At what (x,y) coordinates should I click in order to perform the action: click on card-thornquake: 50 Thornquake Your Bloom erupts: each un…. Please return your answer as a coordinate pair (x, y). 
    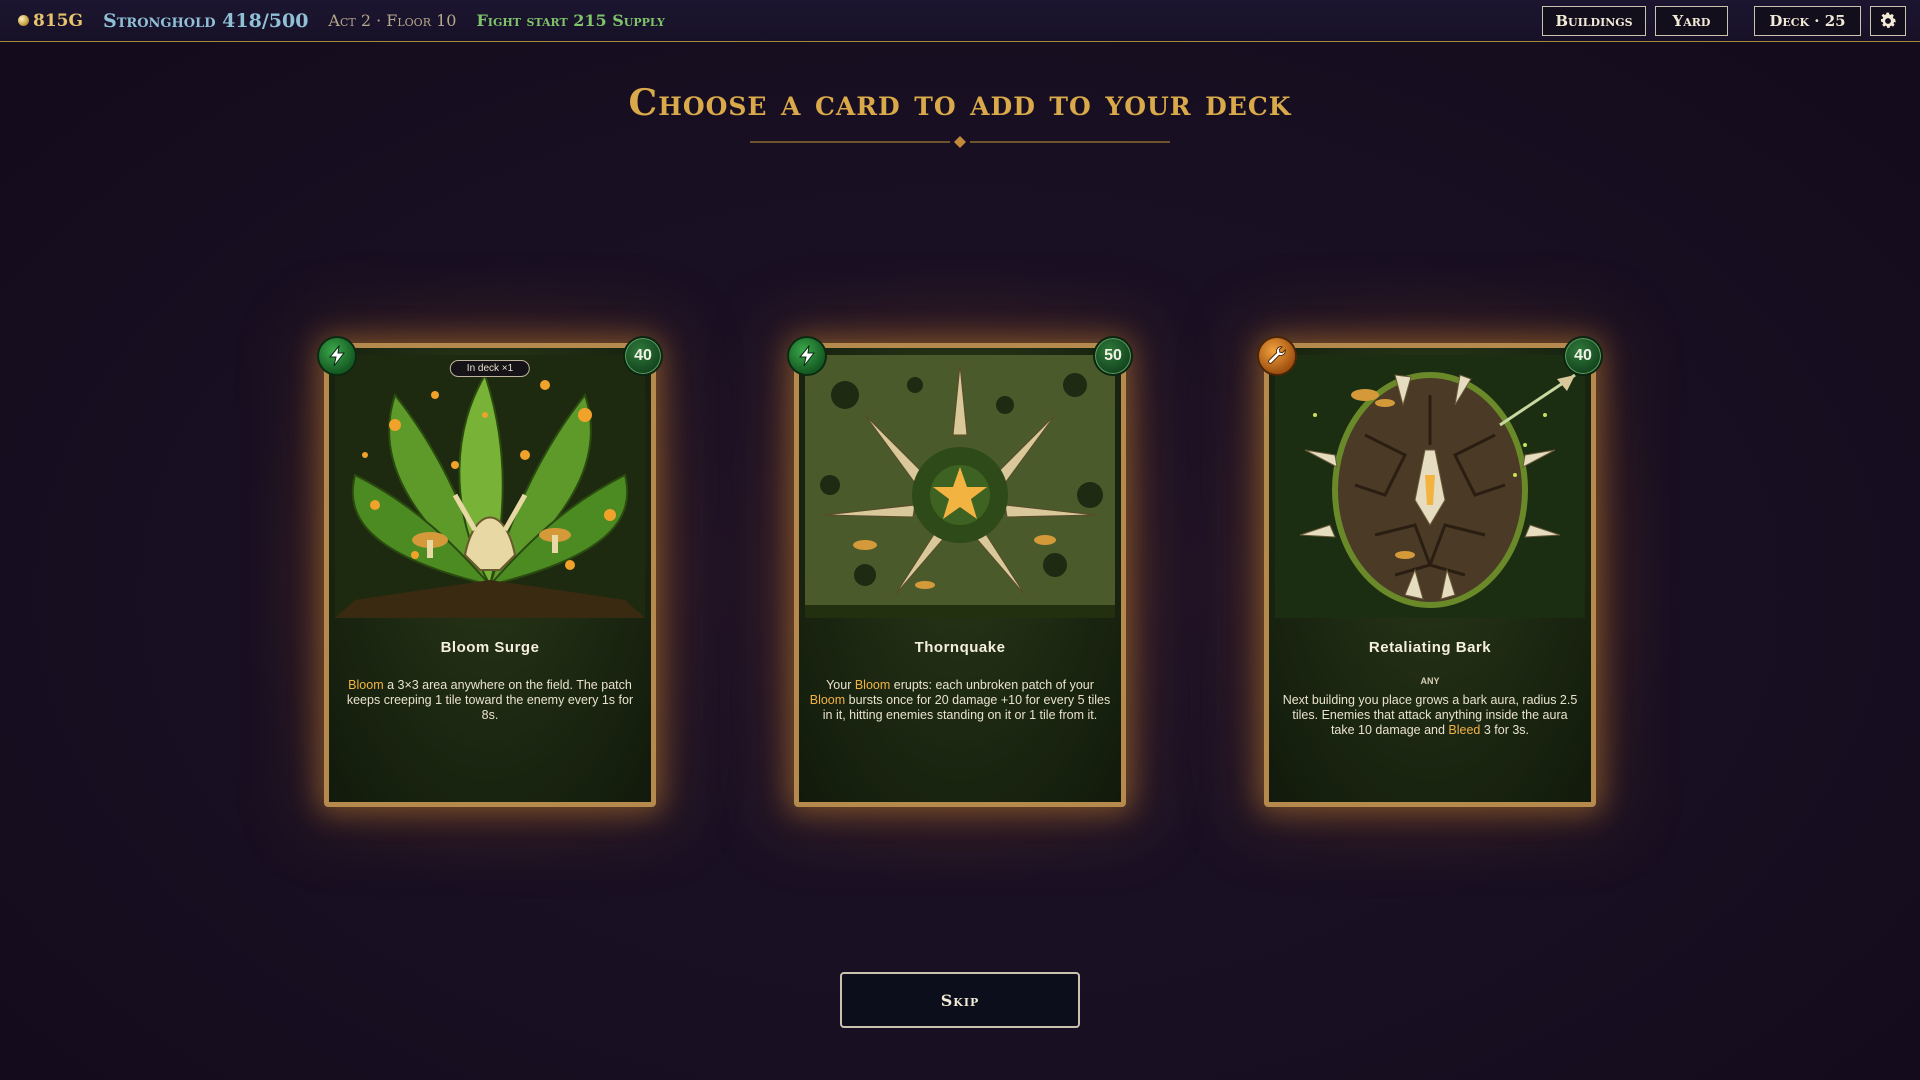
    Looking at the image, I should click on (960, 571).